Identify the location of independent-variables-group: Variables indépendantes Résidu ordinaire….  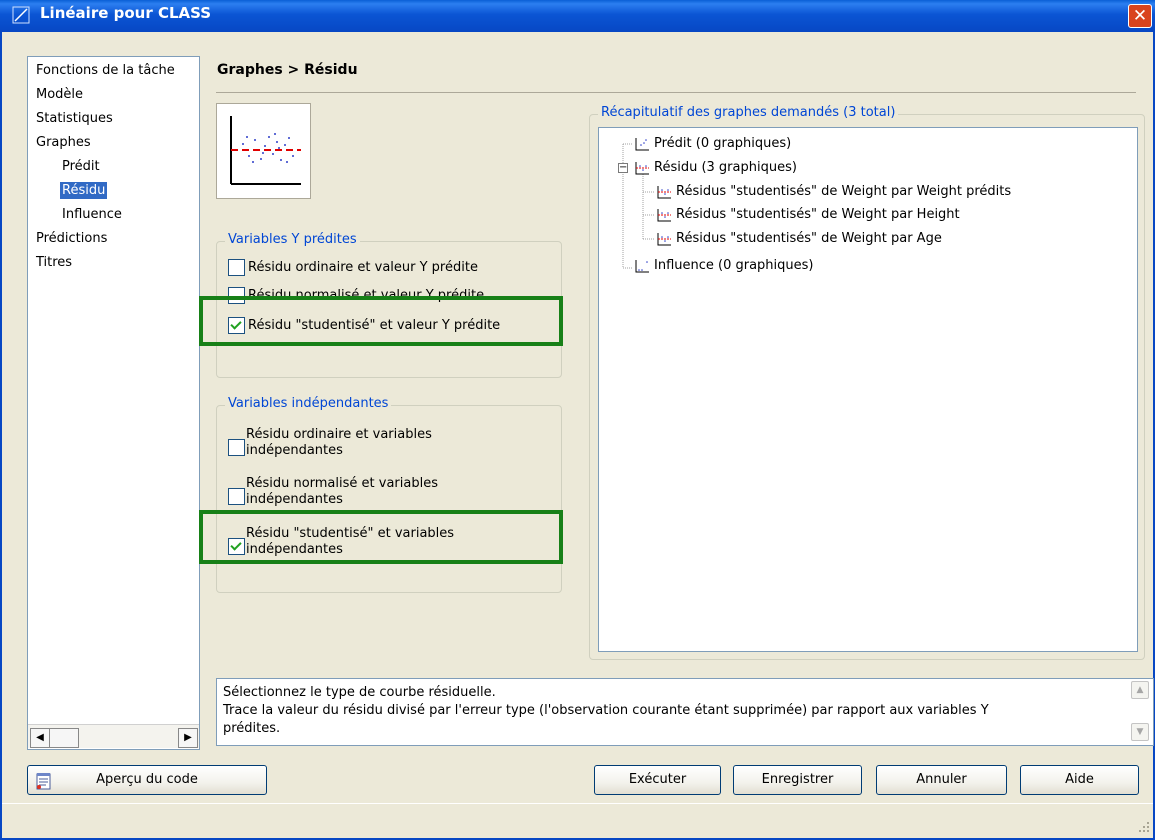
(389, 494).